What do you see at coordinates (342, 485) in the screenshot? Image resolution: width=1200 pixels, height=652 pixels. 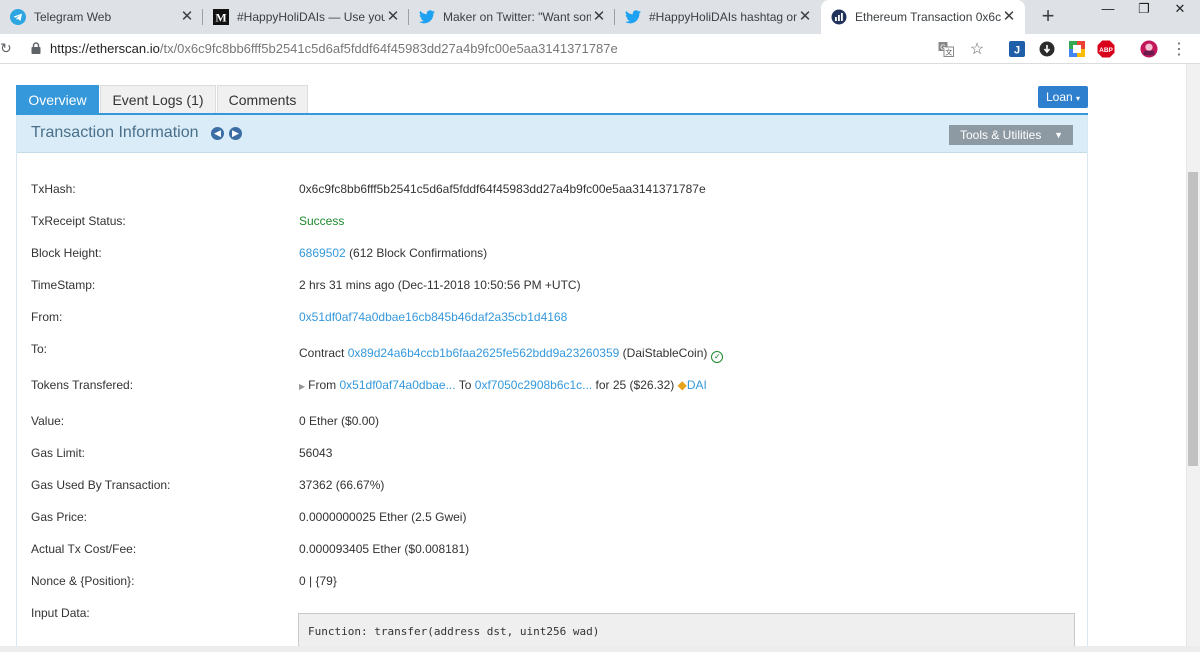 I see `gas-used-value: 37362 (66.67%)` at bounding box center [342, 485].